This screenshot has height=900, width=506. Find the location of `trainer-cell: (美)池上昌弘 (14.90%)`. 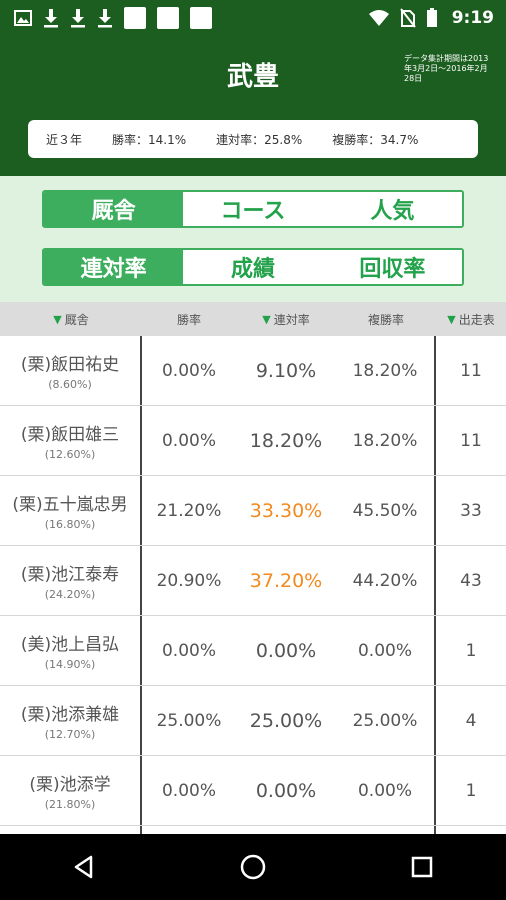

trainer-cell: (美)池上昌弘 (14.90%) is located at coordinates (71, 650).